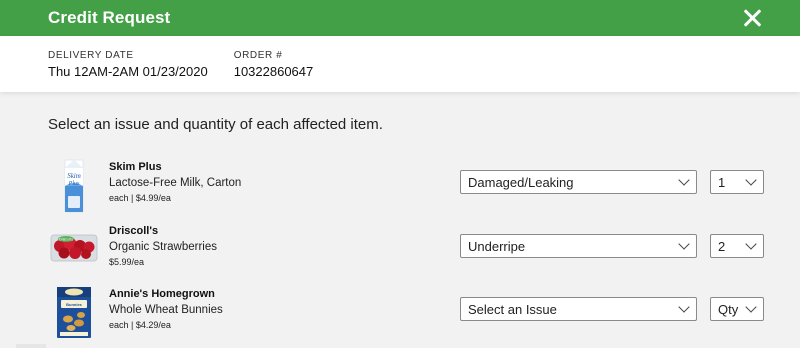 The width and height of the screenshot is (800, 348). I want to click on issue-select-value: Damaged/Leaking, so click(521, 182).